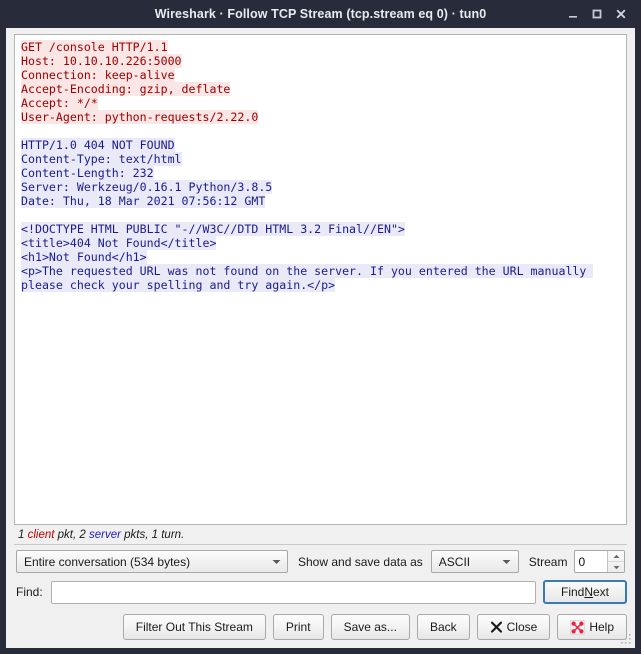 This screenshot has height=654, width=641. I want to click on find-input, so click(293, 592).